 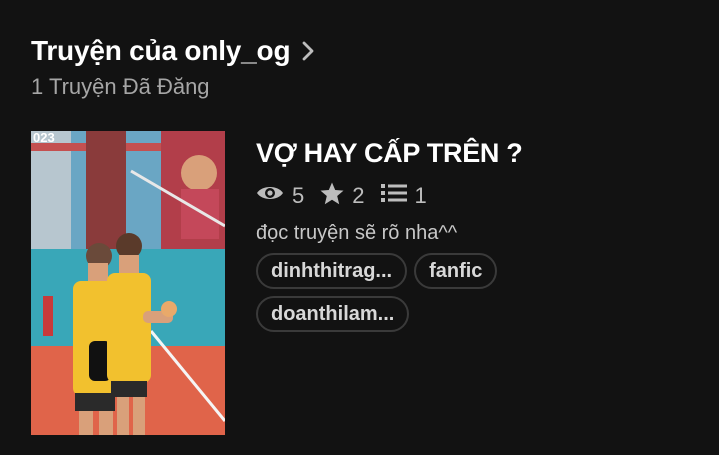 I want to click on reads-stat: 5, so click(x=280, y=196).